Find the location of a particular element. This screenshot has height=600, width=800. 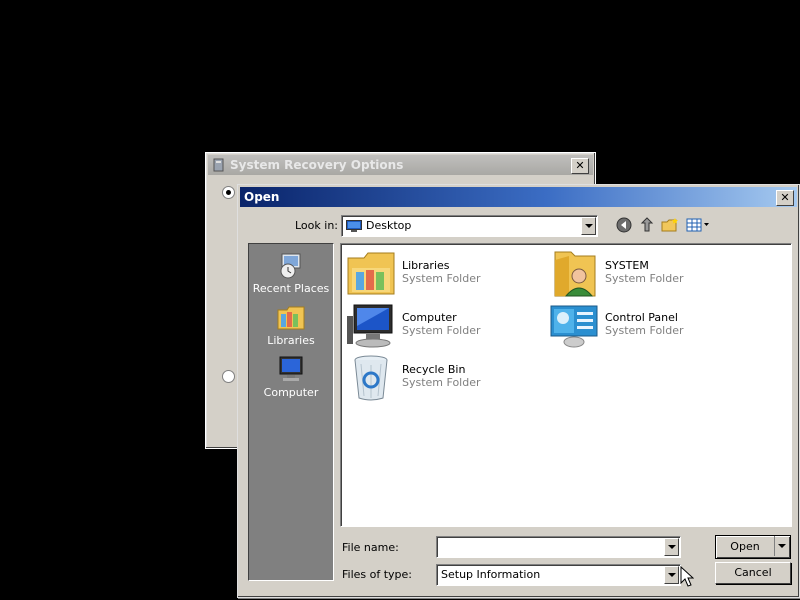

recovery-icon is located at coordinates (218, 165).